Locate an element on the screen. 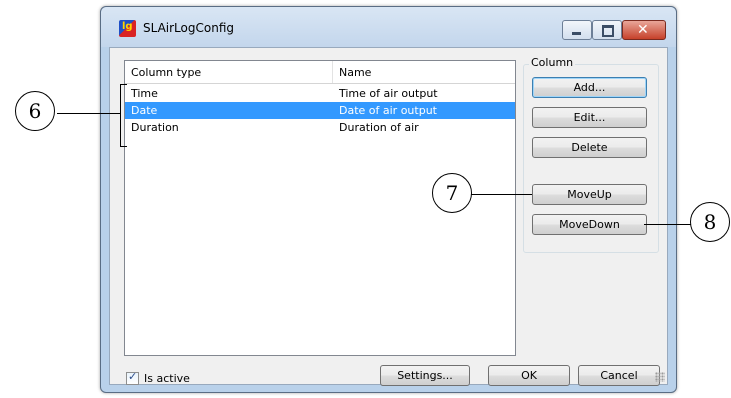 This screenshot has height=398, width=731. checkbox-box: ✓ is located at coordinates (132, 377).